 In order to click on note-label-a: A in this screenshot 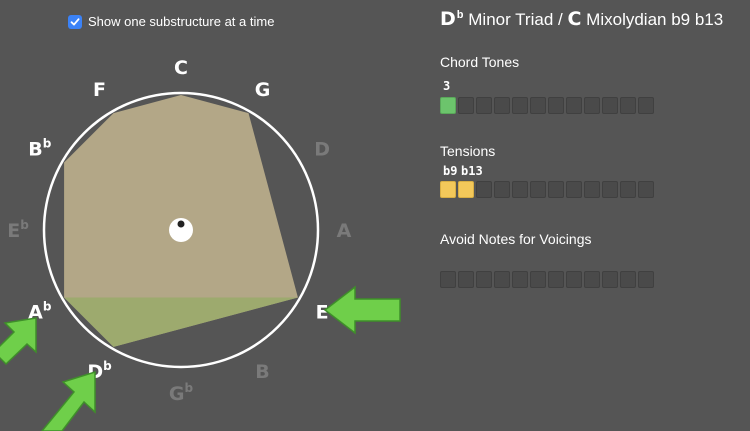, I will do `click(344, 231)`.